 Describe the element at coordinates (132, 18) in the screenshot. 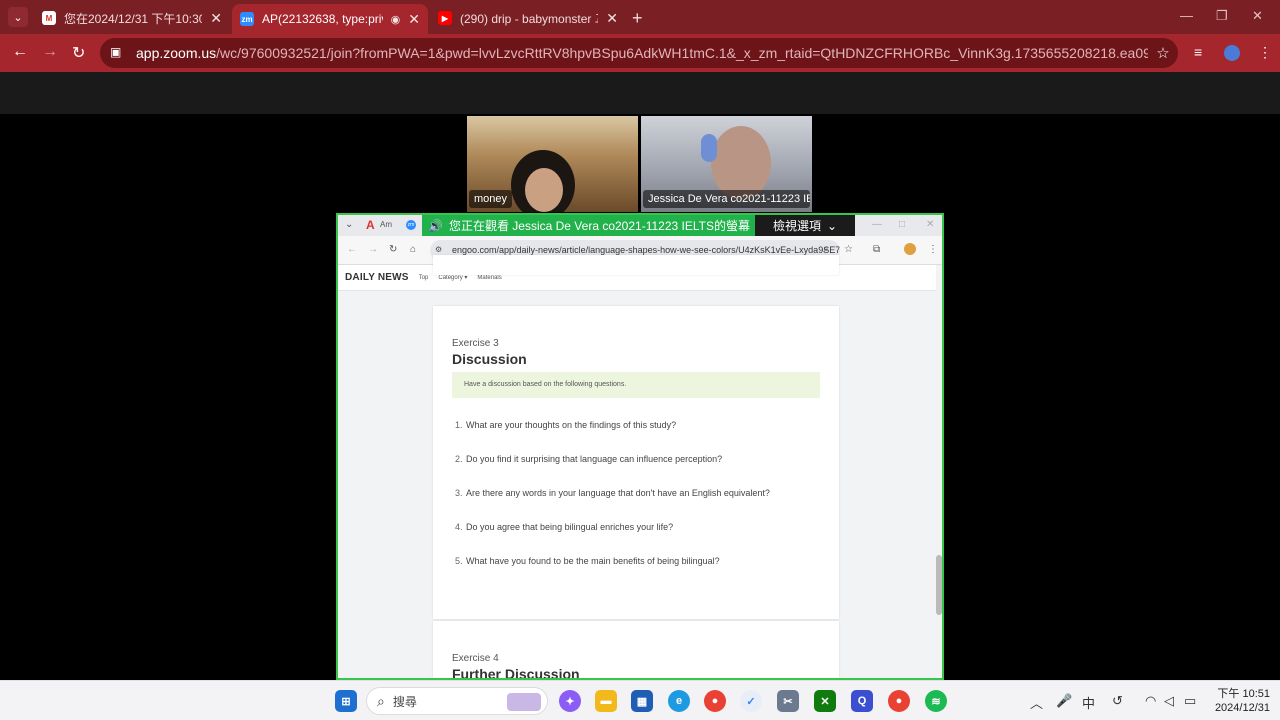

I see `tab-gmail: M 您在2024/12/31 下午10:30有一 ✕` at that location.